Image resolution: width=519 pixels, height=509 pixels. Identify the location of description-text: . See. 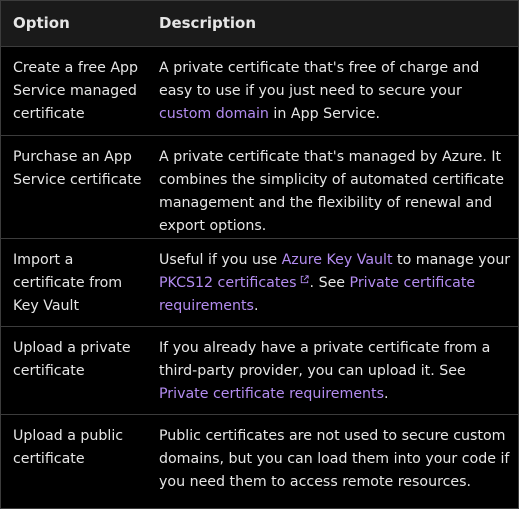
(329, 282).